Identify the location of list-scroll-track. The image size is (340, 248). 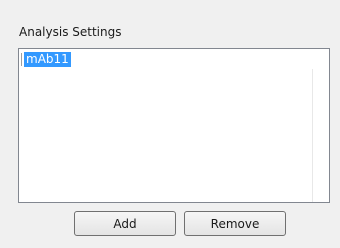
(312, 135).